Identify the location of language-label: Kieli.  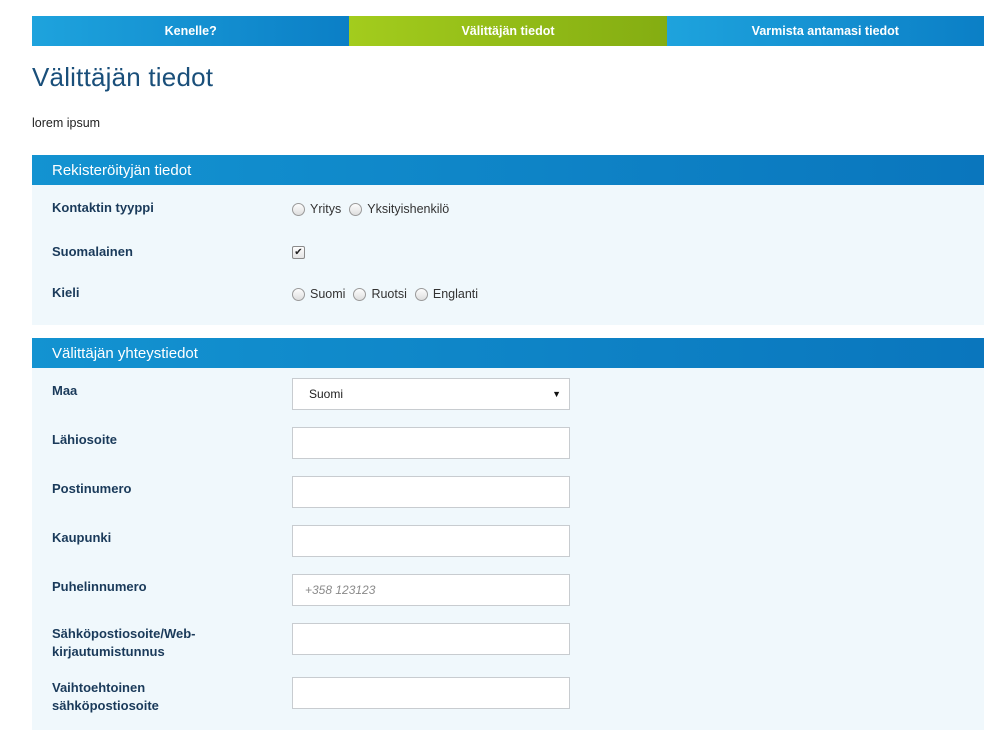
(66, 292).